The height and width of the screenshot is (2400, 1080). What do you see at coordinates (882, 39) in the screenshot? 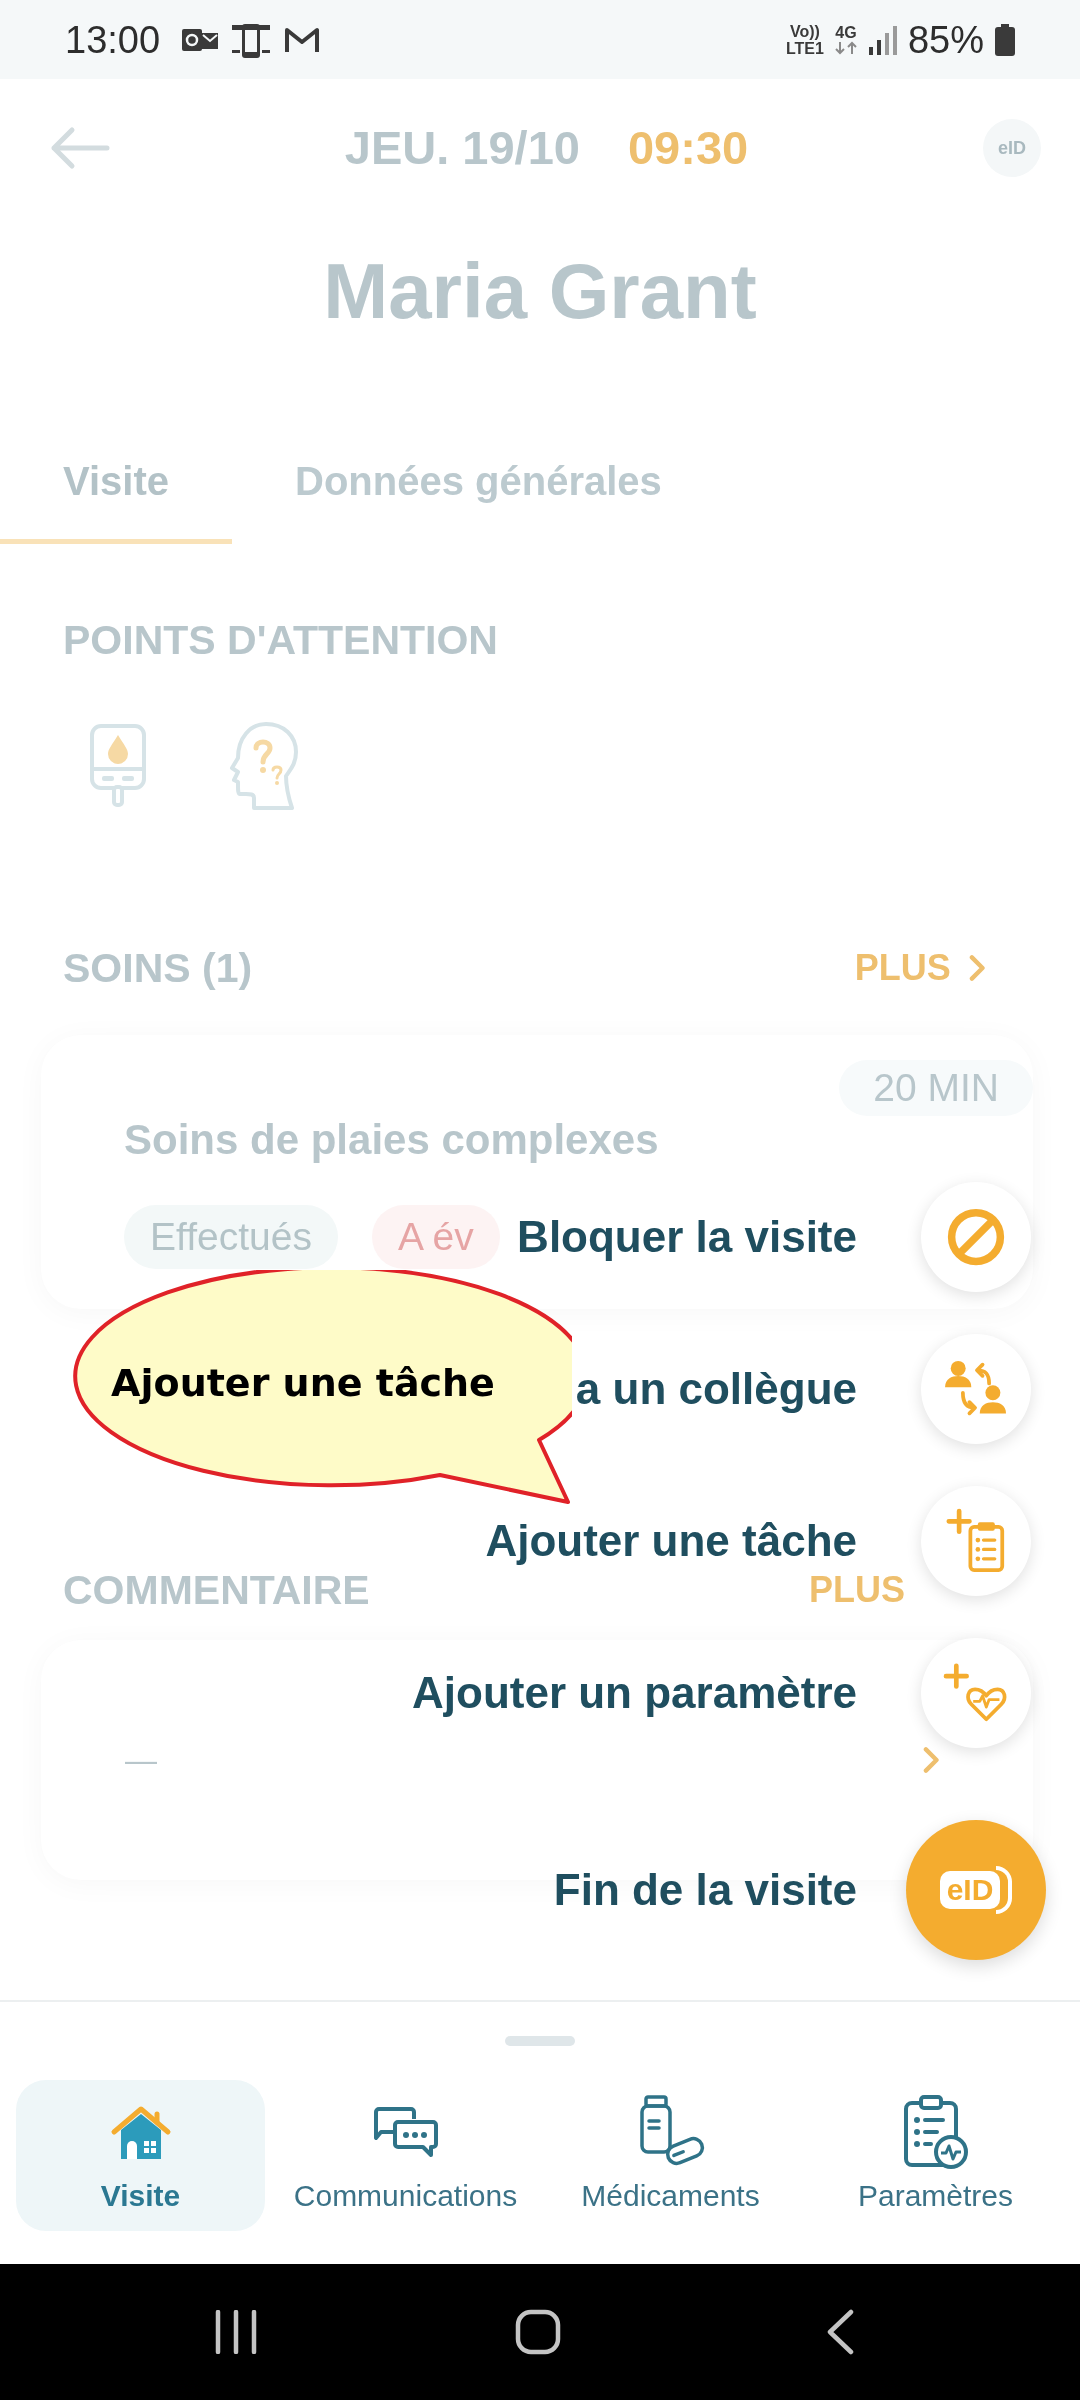
I see `signal-icon` at bounding box center [882, 39].